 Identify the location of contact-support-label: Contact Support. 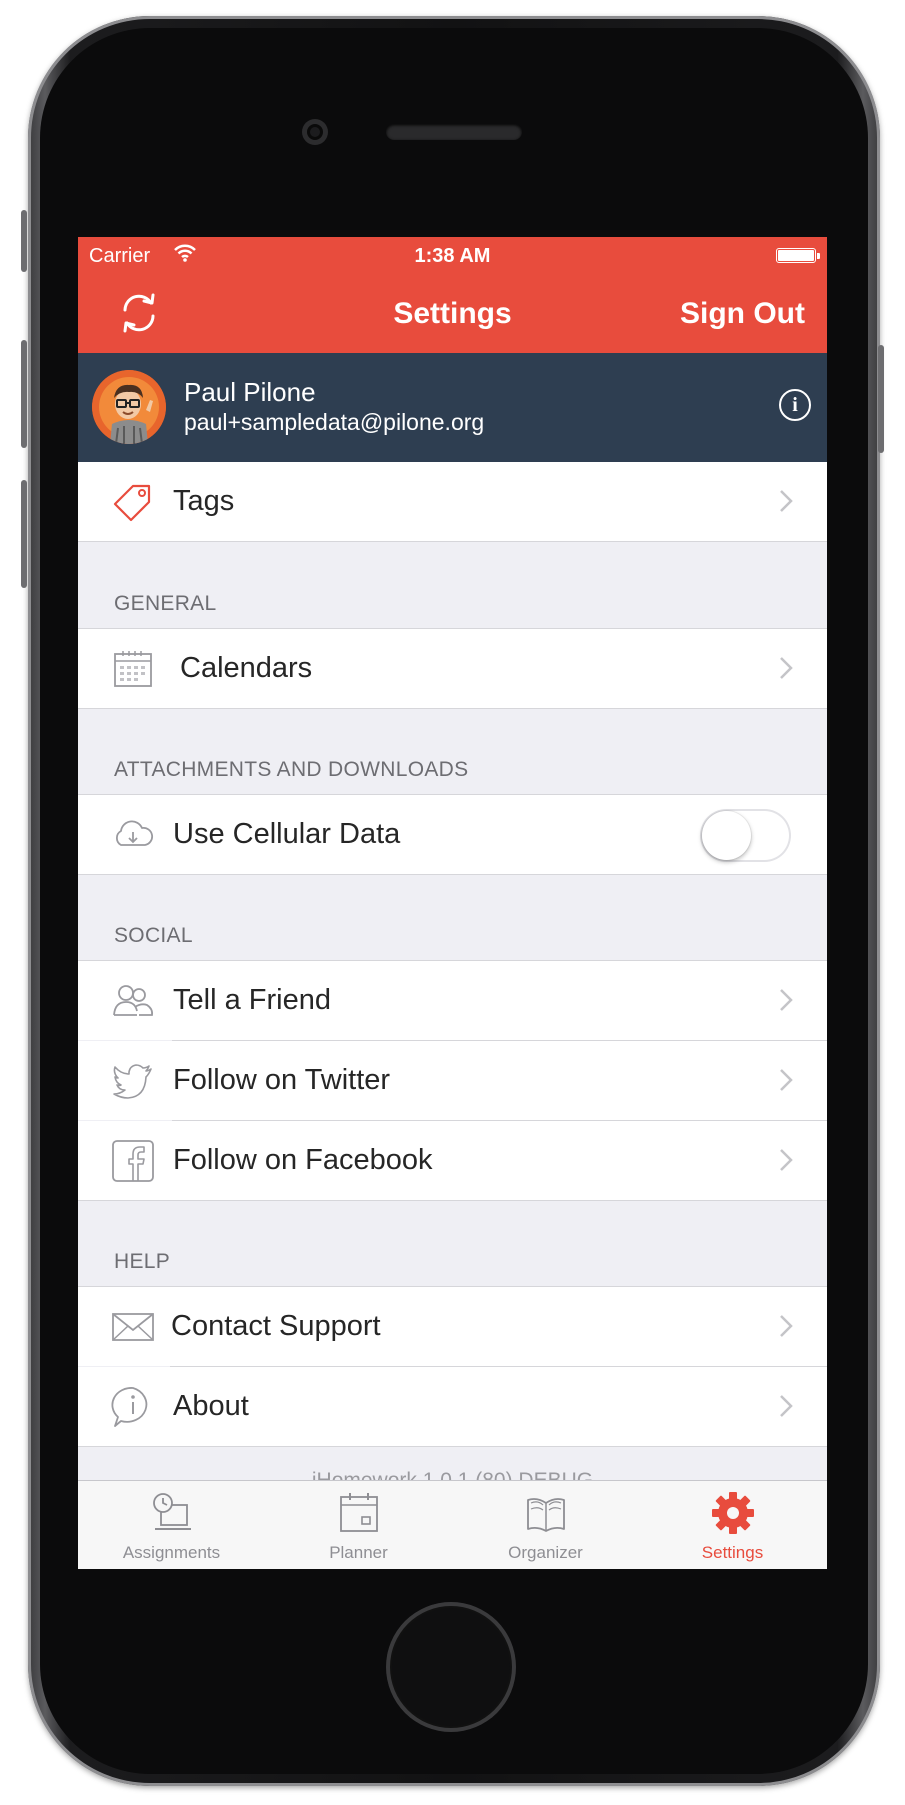
(276, 1326).